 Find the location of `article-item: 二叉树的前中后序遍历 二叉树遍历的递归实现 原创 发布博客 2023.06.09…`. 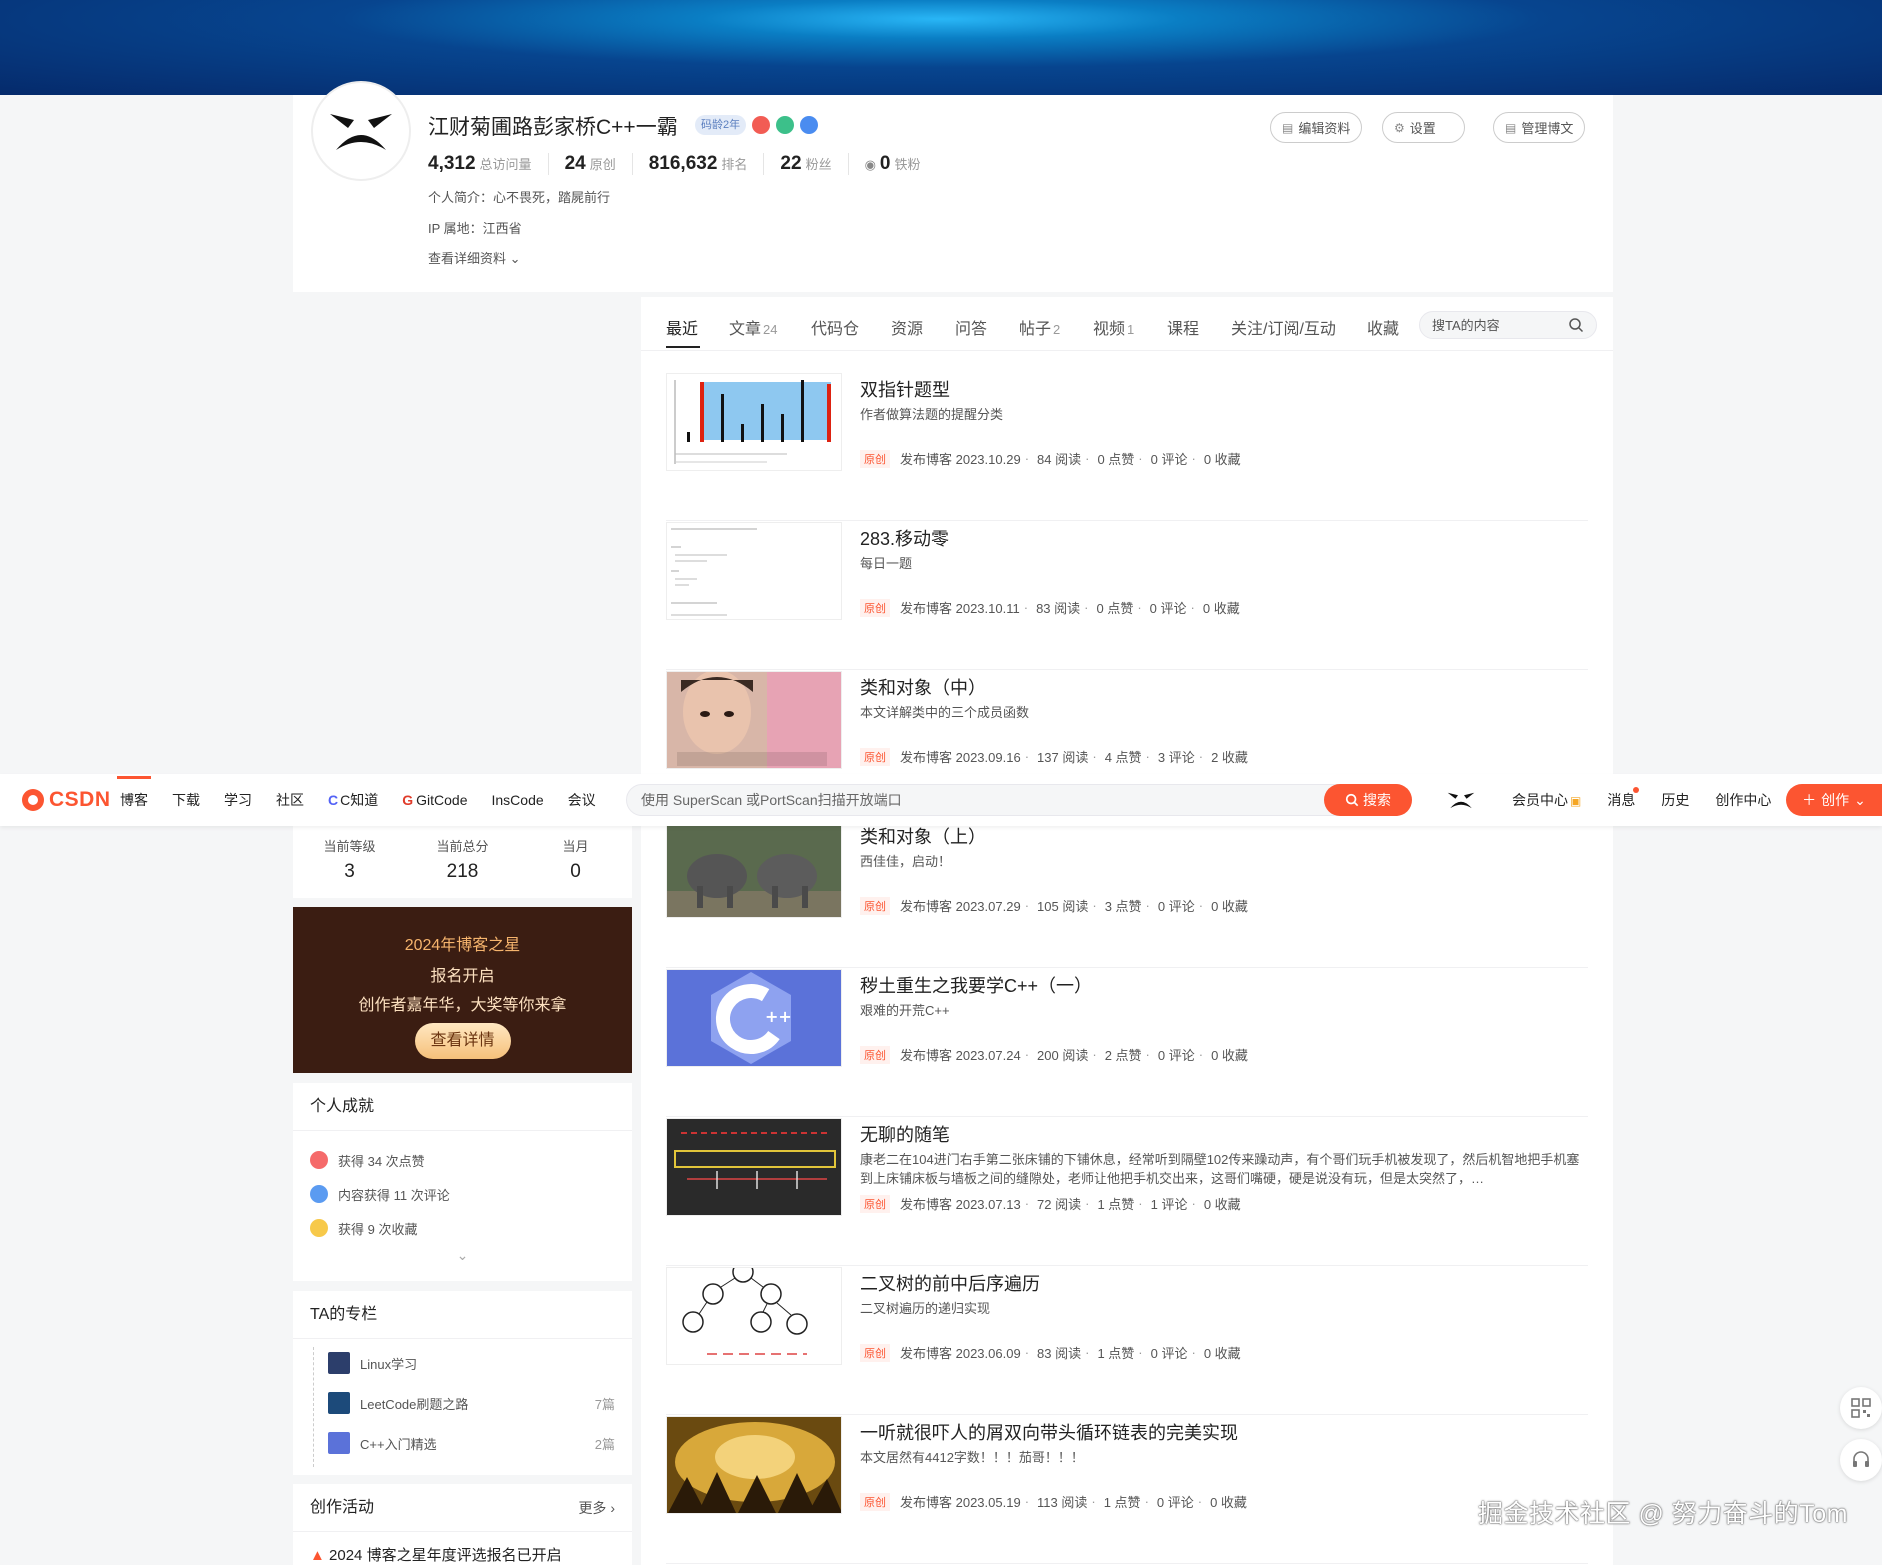

article-item: 二叉树的前中后序遍历 二叉树遍历的递归实现 原创 发布博客 2023.06.09… is located at coordinates (1127, 1341).